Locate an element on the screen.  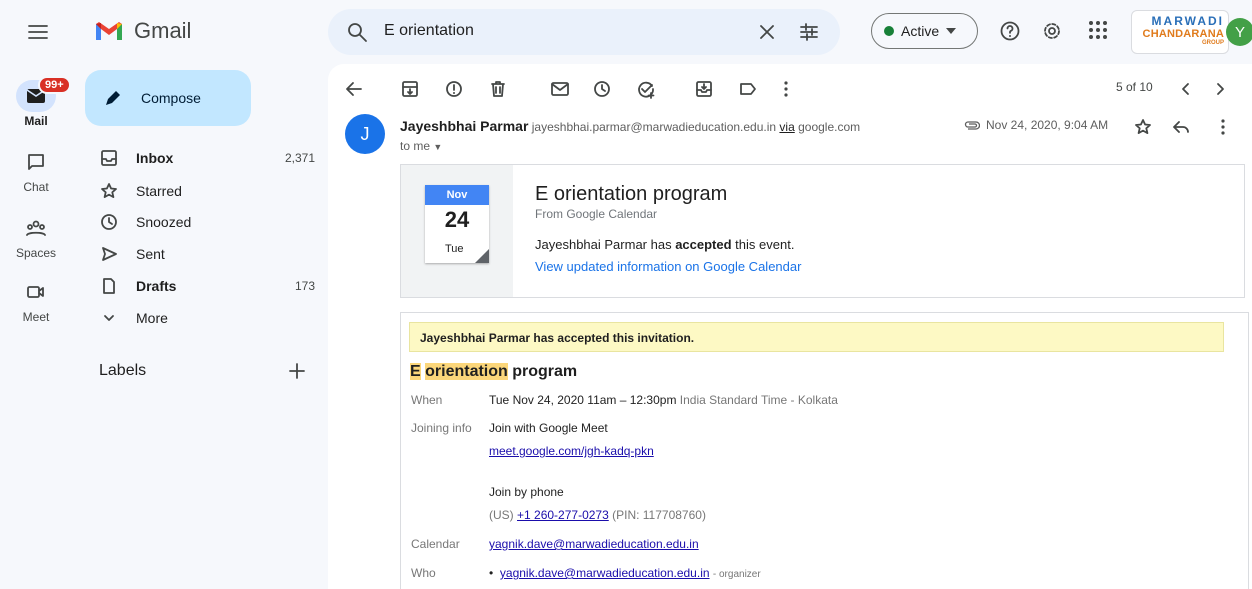
delete-icon is located at coordinates (498, 89).